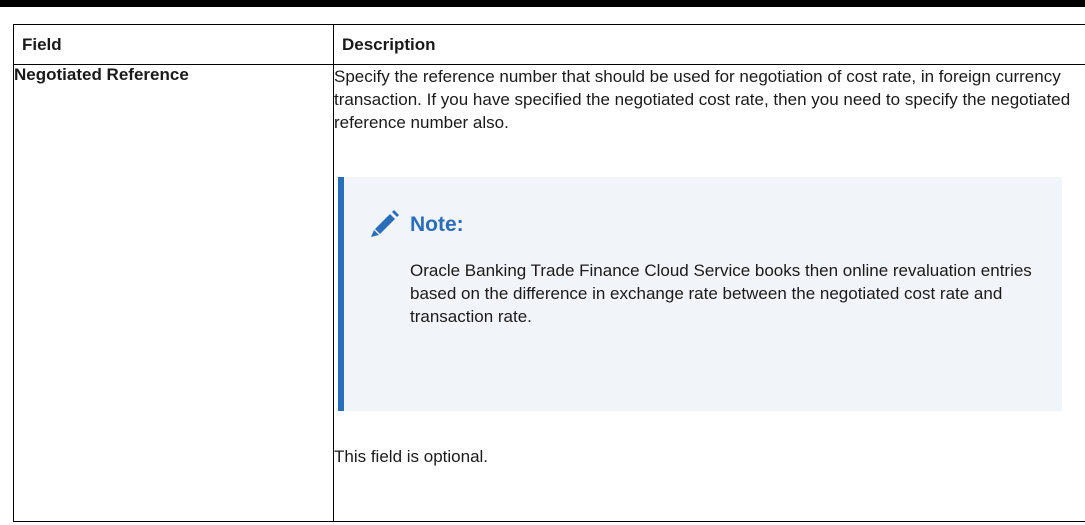 This screenshot has height=525, width=1085. Describe the element at coordinates (709, 44) in the screenshot. I see `column-header-description: Description` at that location.